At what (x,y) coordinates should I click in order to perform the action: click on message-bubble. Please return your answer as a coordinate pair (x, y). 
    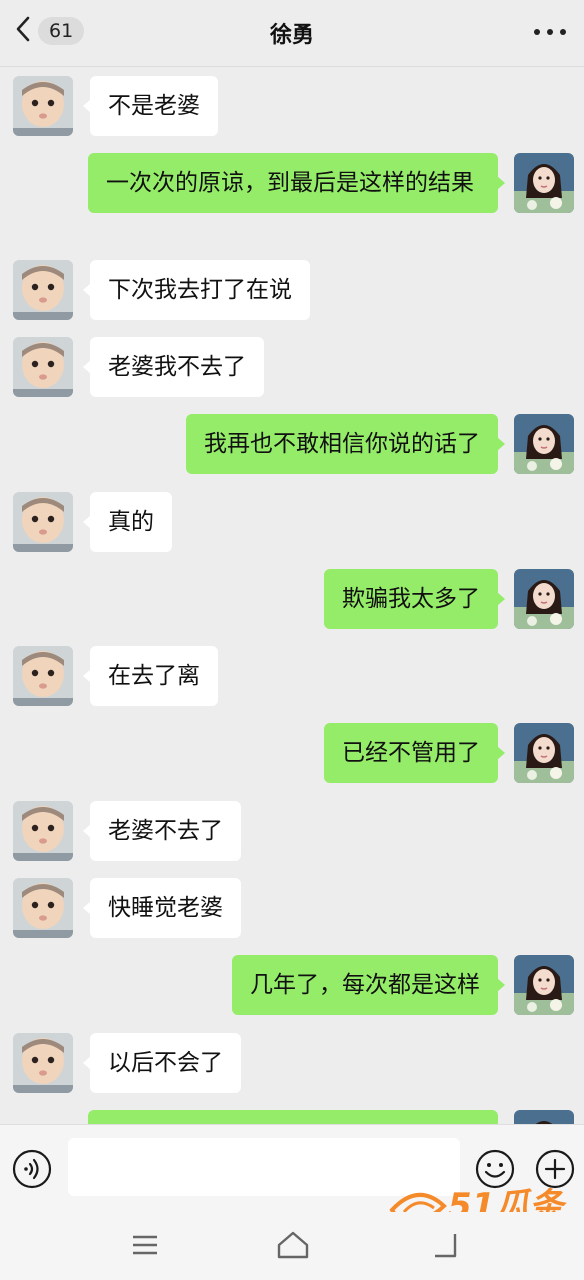
    Looking at the image, I should click on (293, 1117).